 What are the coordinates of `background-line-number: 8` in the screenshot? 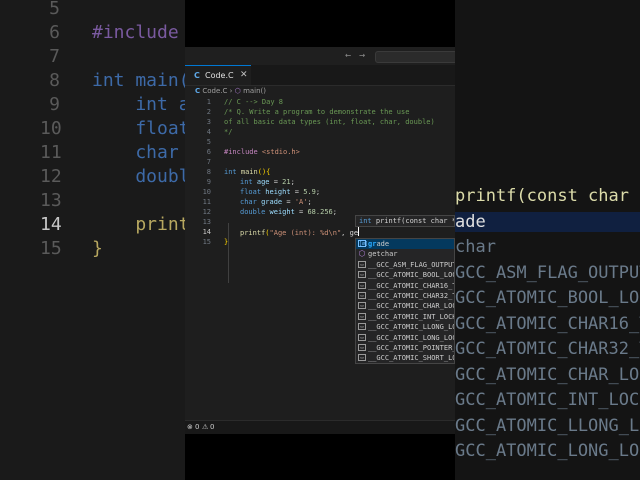 It's located at (54, 80).